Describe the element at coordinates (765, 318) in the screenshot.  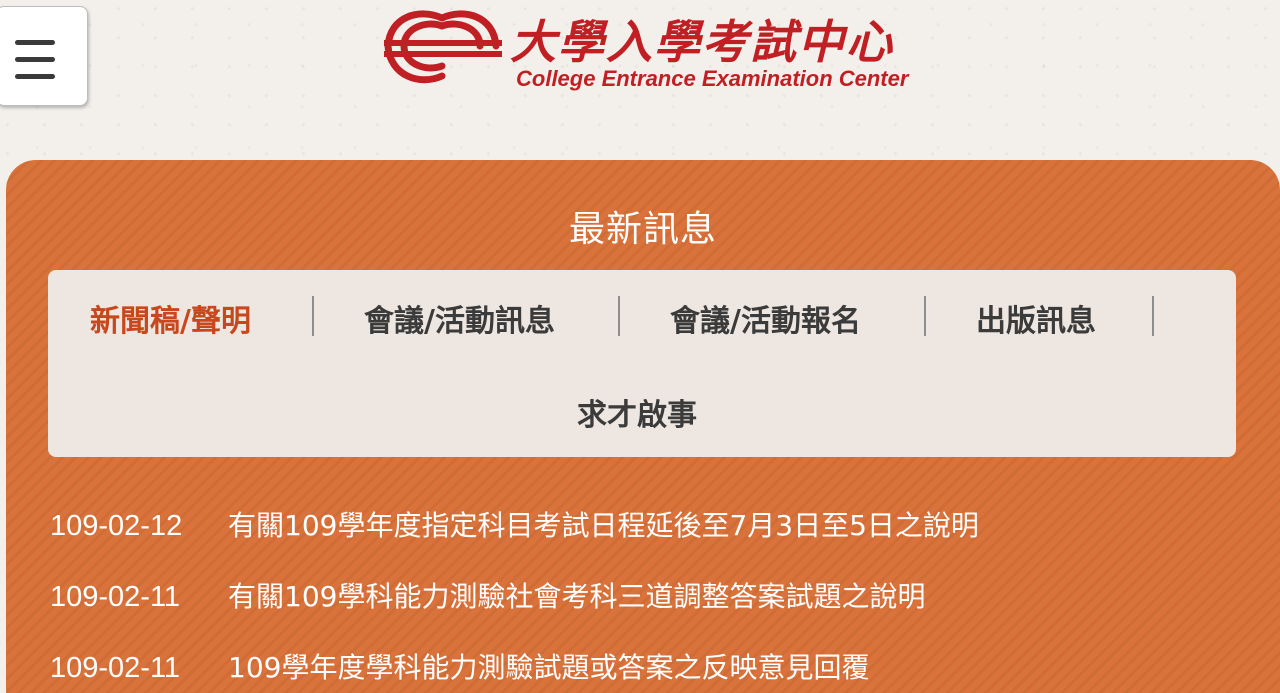
I see `tab-meeting-activity-registration: 會議/活動報名` at that location.